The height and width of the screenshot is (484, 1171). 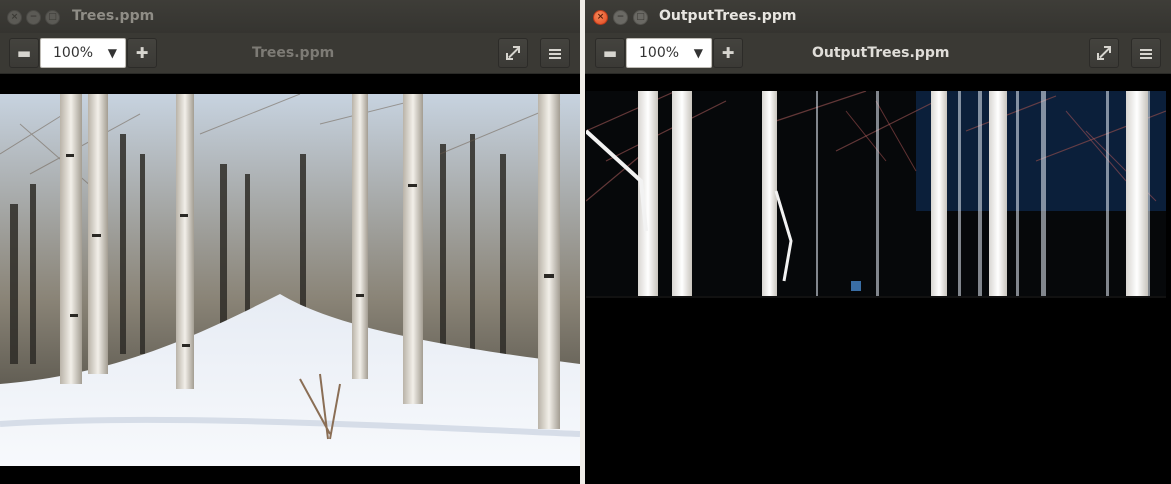 I want to click on title-bar: × − □ OutputTrees.ppm, so click(x=878, y=16).